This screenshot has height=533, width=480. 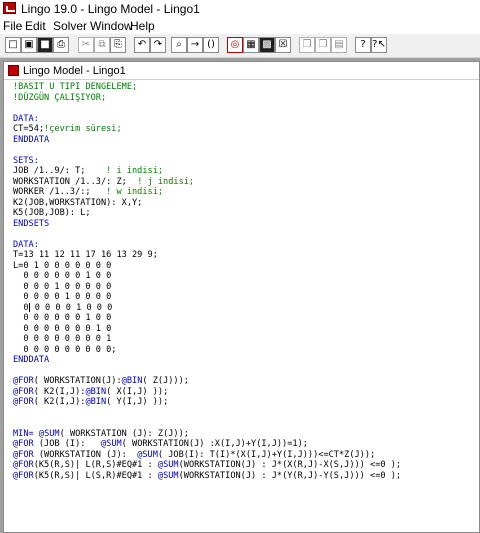 I want to click on code-line: 0 0 0 0 0 0 1 0 0, so click(x=245, y=276).